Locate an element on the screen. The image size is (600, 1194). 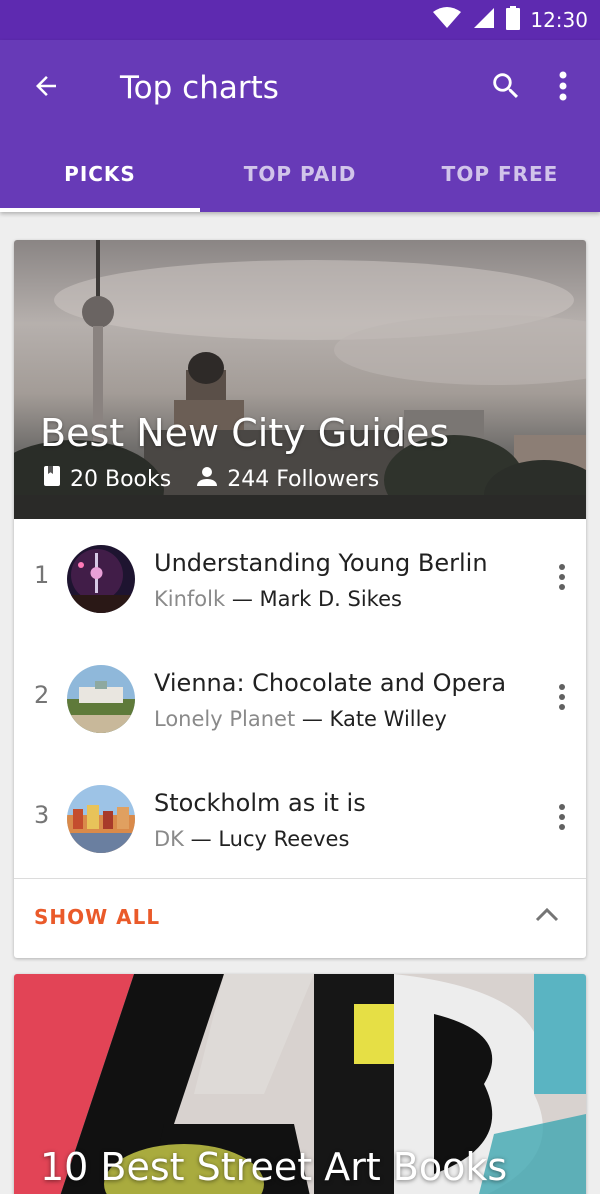
publisher: Lonely Planet is located at coordinates (225, 719).